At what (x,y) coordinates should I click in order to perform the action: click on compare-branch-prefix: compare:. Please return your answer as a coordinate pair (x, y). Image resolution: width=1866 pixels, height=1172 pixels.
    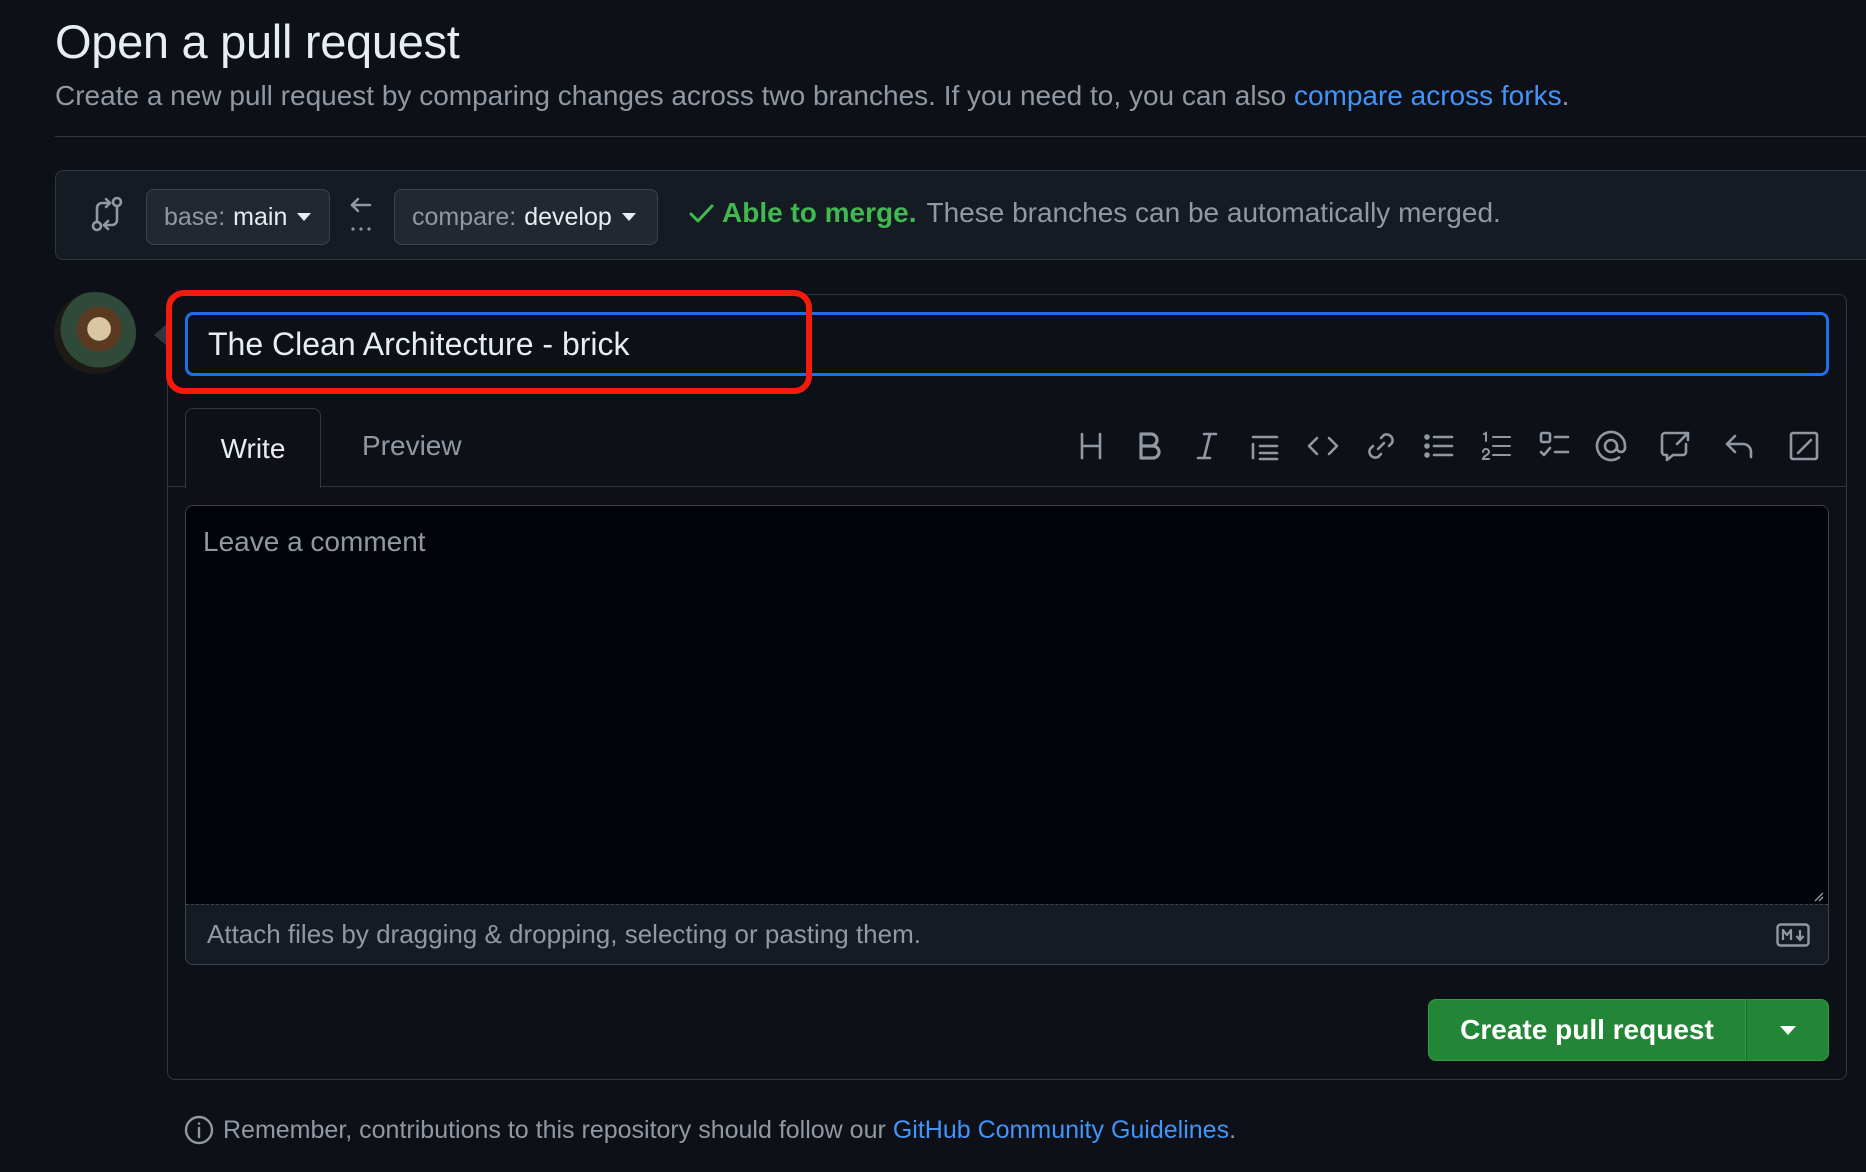
    Looking at the image, I should click on (464, 216).